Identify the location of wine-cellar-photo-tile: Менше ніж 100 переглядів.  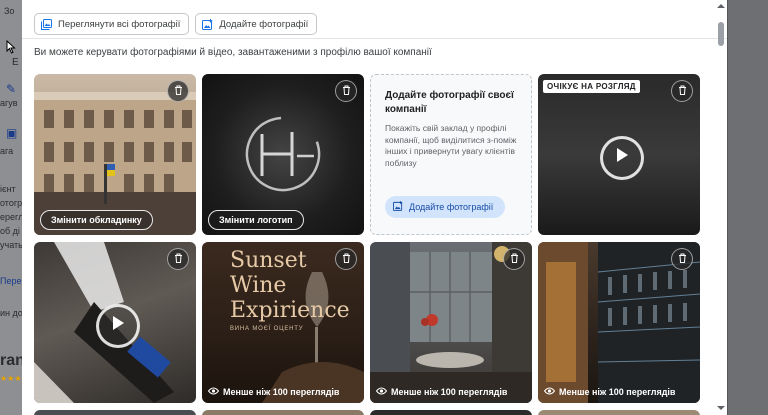
(619, 322).